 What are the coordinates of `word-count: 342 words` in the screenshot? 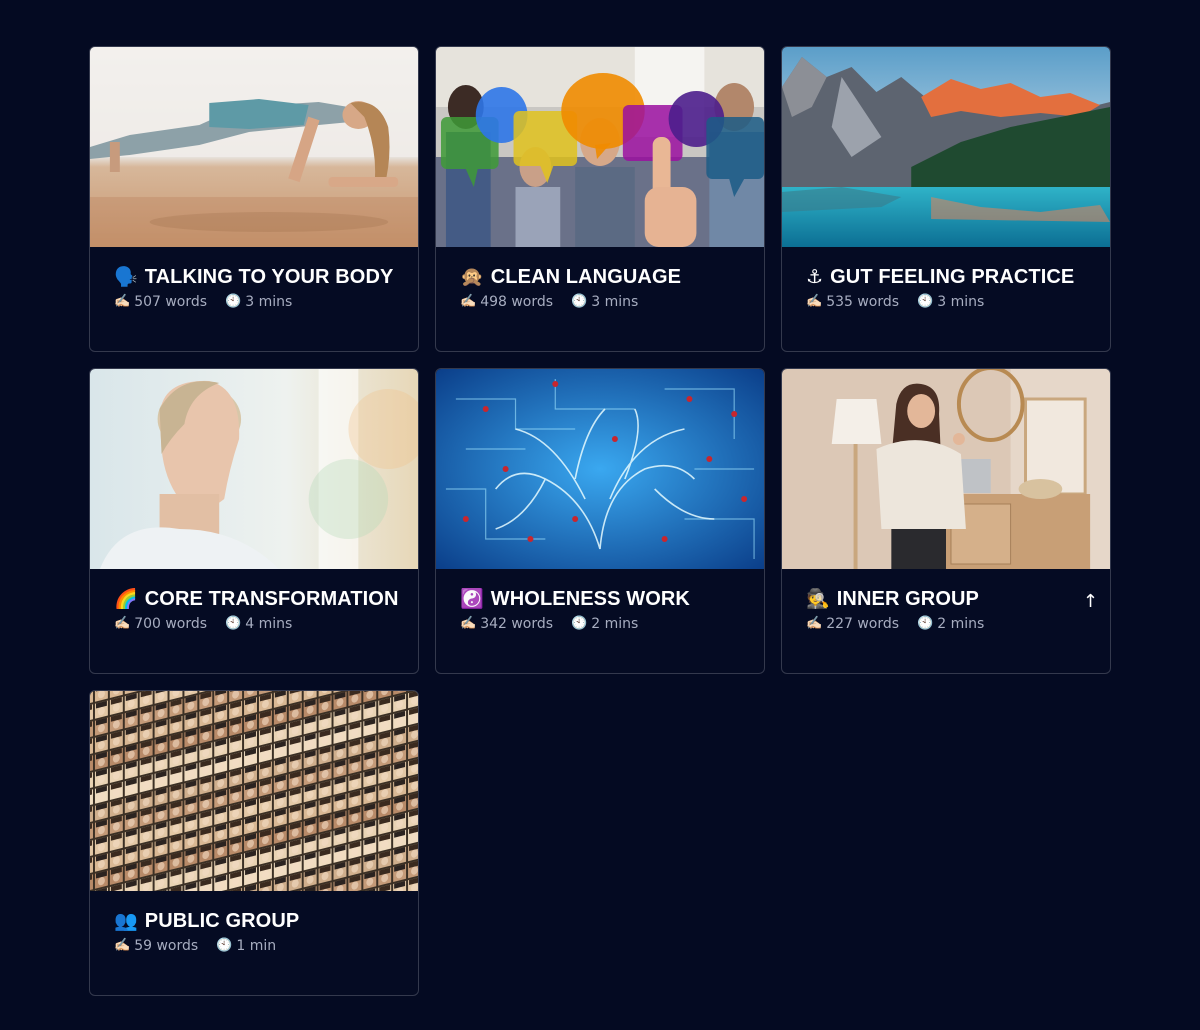 It's located at (517, 624).